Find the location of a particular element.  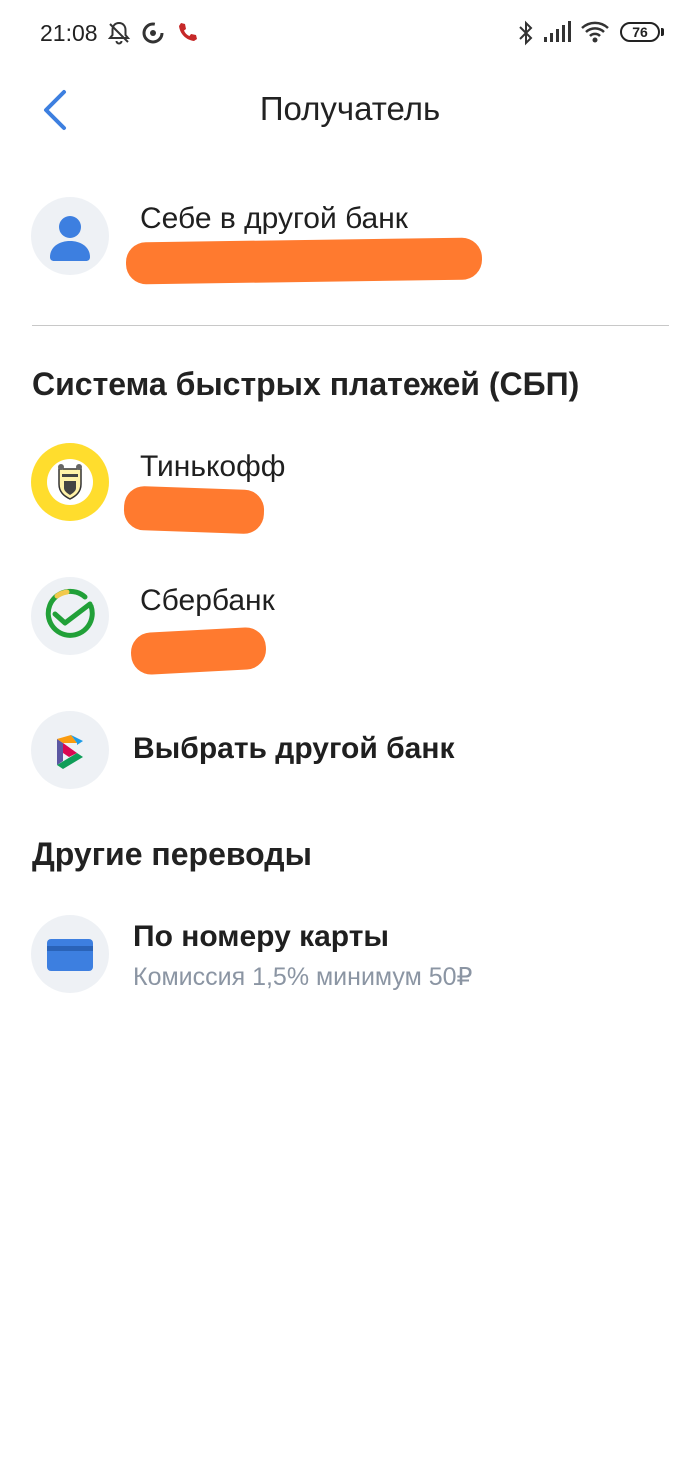

signal-icon is located at coordinates (557, 31).